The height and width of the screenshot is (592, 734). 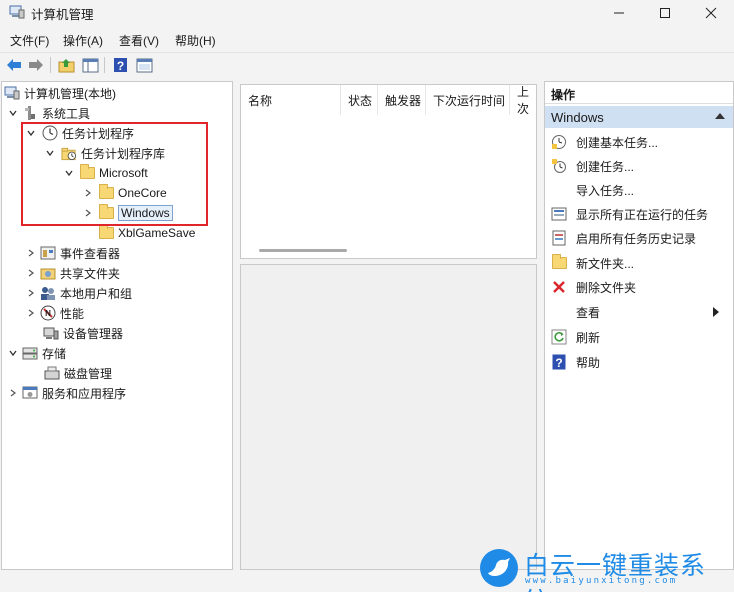 I want to click on tree-item-disk-management: 磁盘管理, so click(x=76, y=373).